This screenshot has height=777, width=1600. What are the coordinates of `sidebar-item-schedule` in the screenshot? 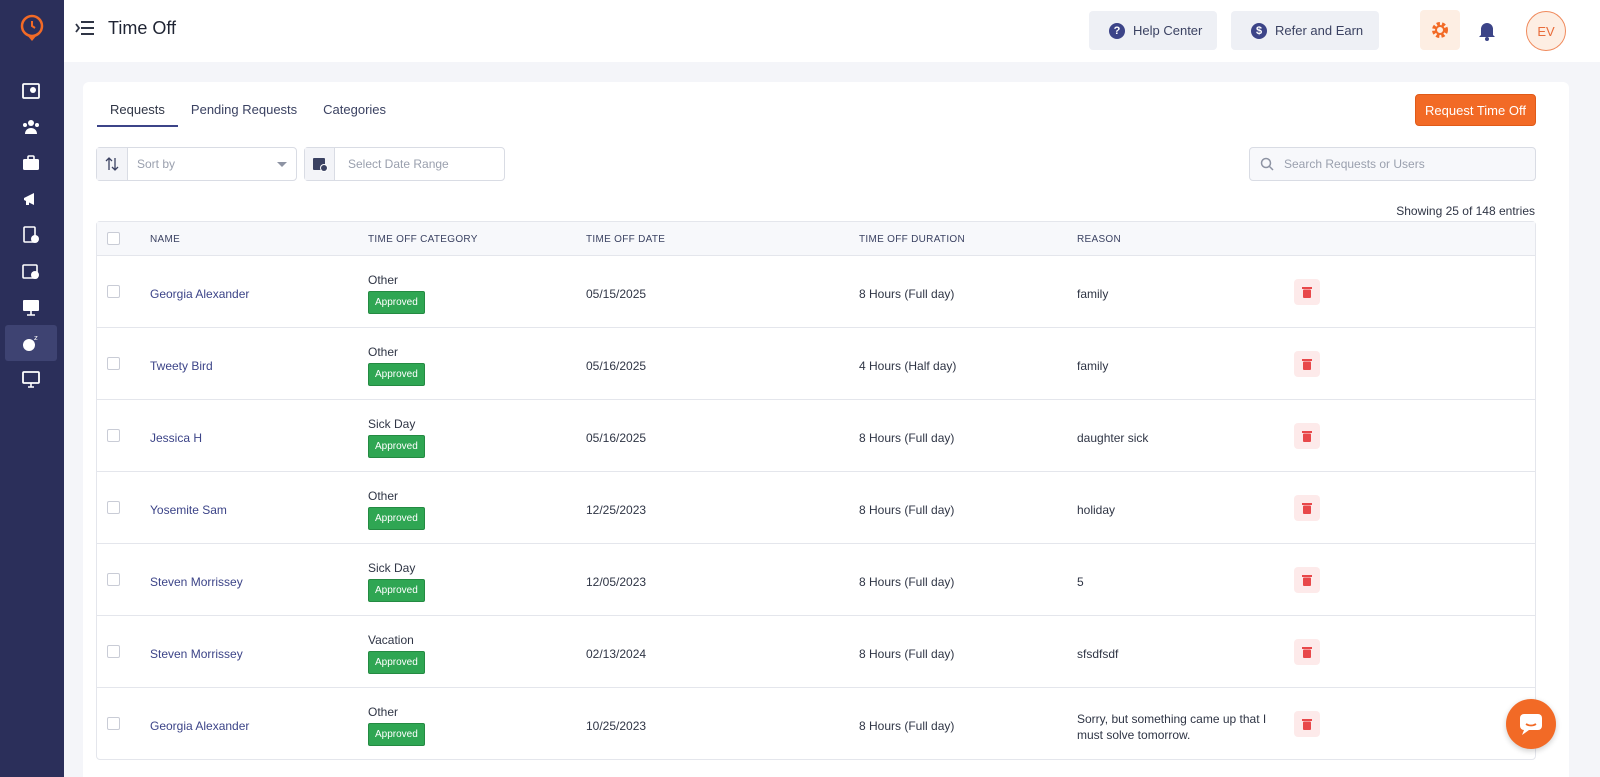 It's located at (31, 271).